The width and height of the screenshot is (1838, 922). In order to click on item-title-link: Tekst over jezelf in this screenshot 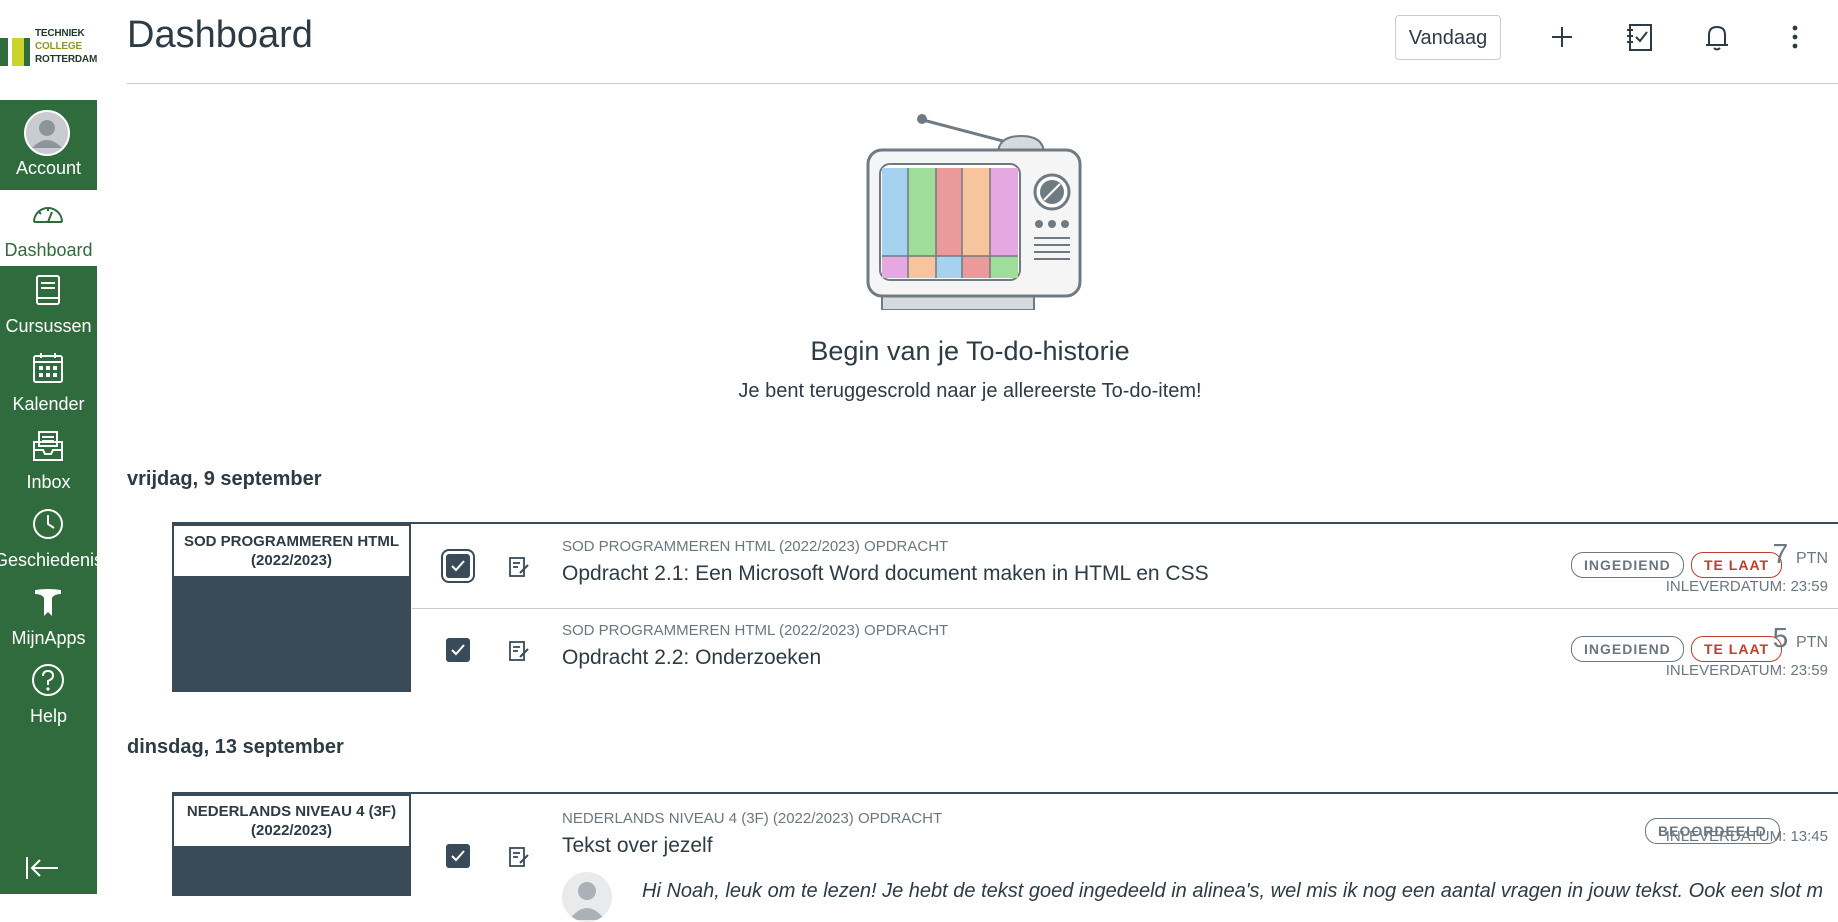, I will do `click(637, 846)`.